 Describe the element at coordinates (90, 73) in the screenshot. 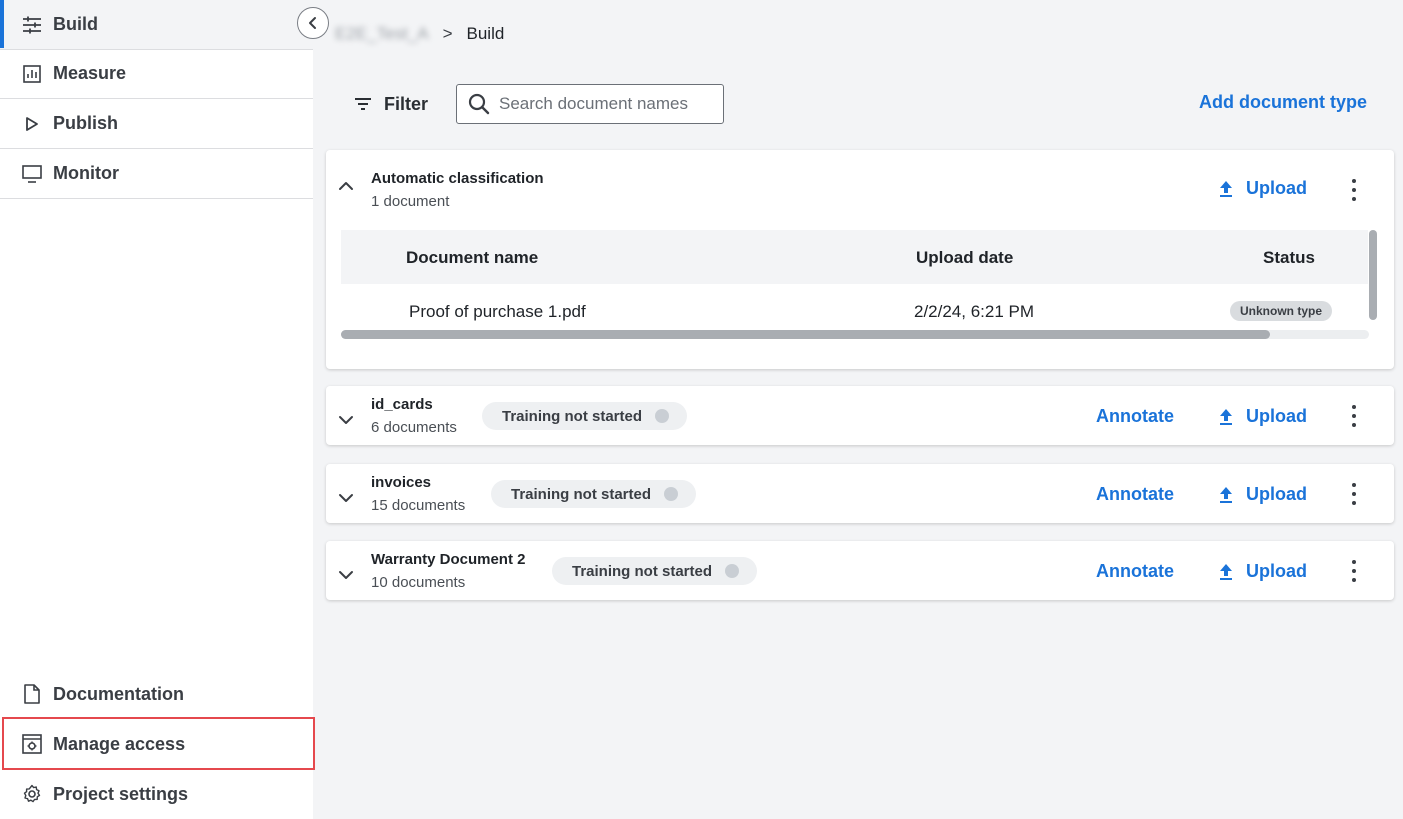

I see `nav-label: Measure` at that location.